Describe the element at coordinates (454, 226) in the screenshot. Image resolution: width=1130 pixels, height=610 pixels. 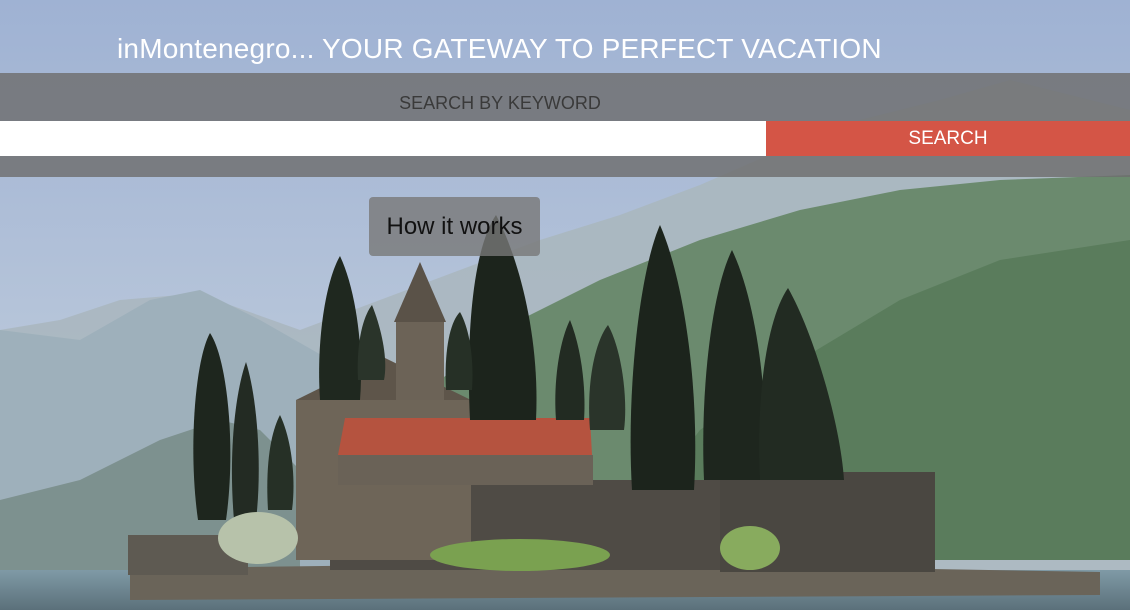
I see `how-it-works-button: How it works` at that location.